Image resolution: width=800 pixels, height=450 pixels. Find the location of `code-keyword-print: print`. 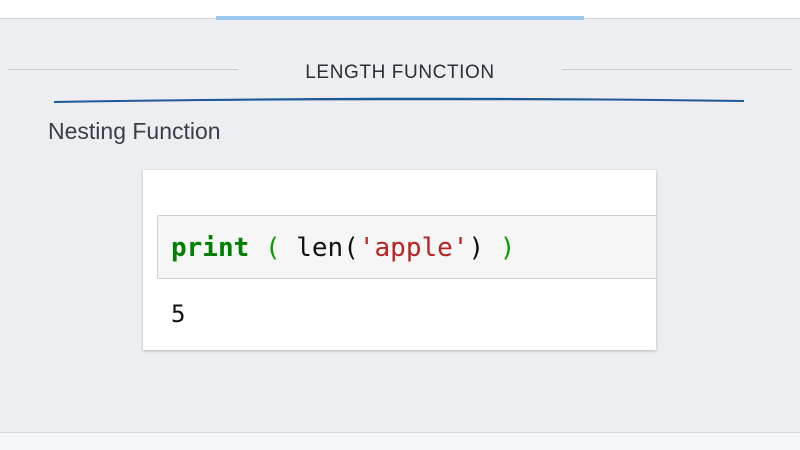

code-keyword-print: print is located at coordinates (210, 248).